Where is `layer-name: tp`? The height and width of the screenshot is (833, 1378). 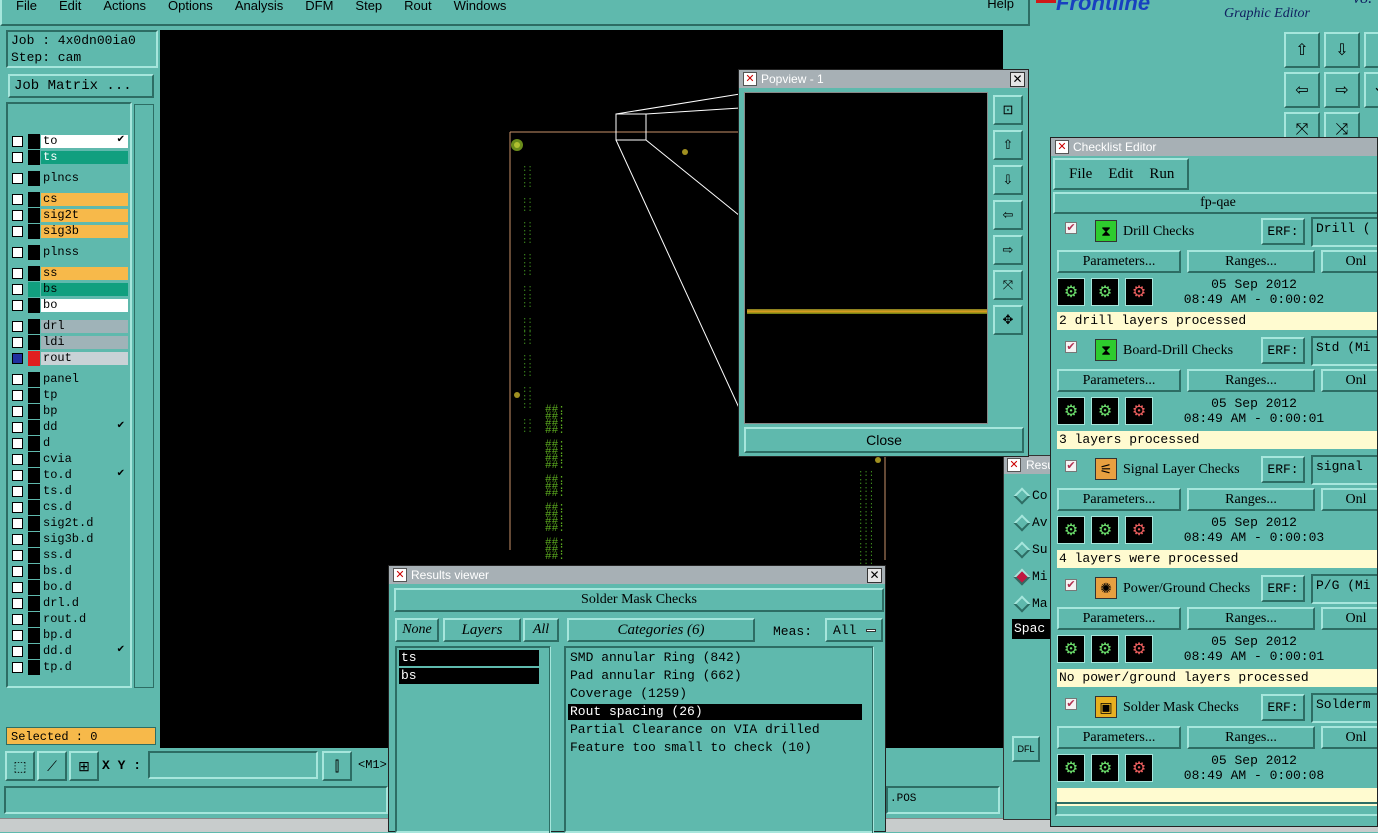 layer-name: tp is located at coordinates (84, 395).